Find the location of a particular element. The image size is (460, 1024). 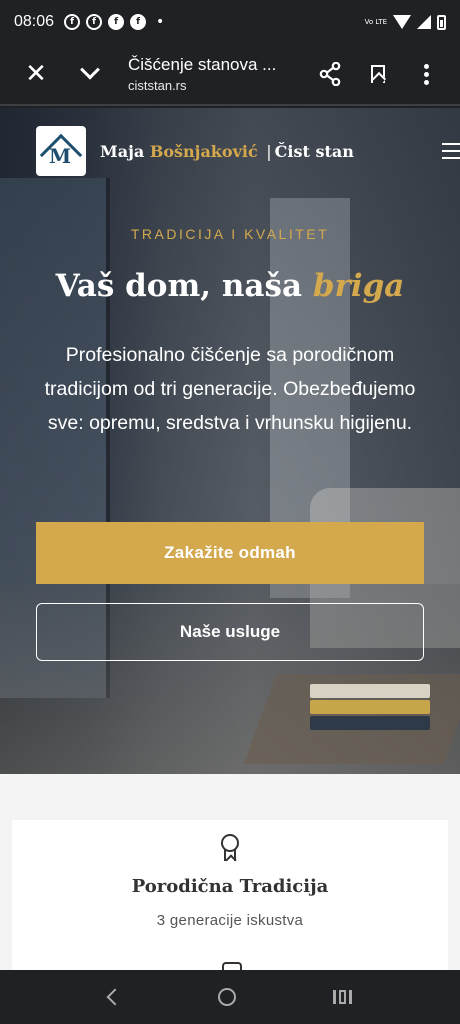

minimize-button is located at coordinates (90, 74).